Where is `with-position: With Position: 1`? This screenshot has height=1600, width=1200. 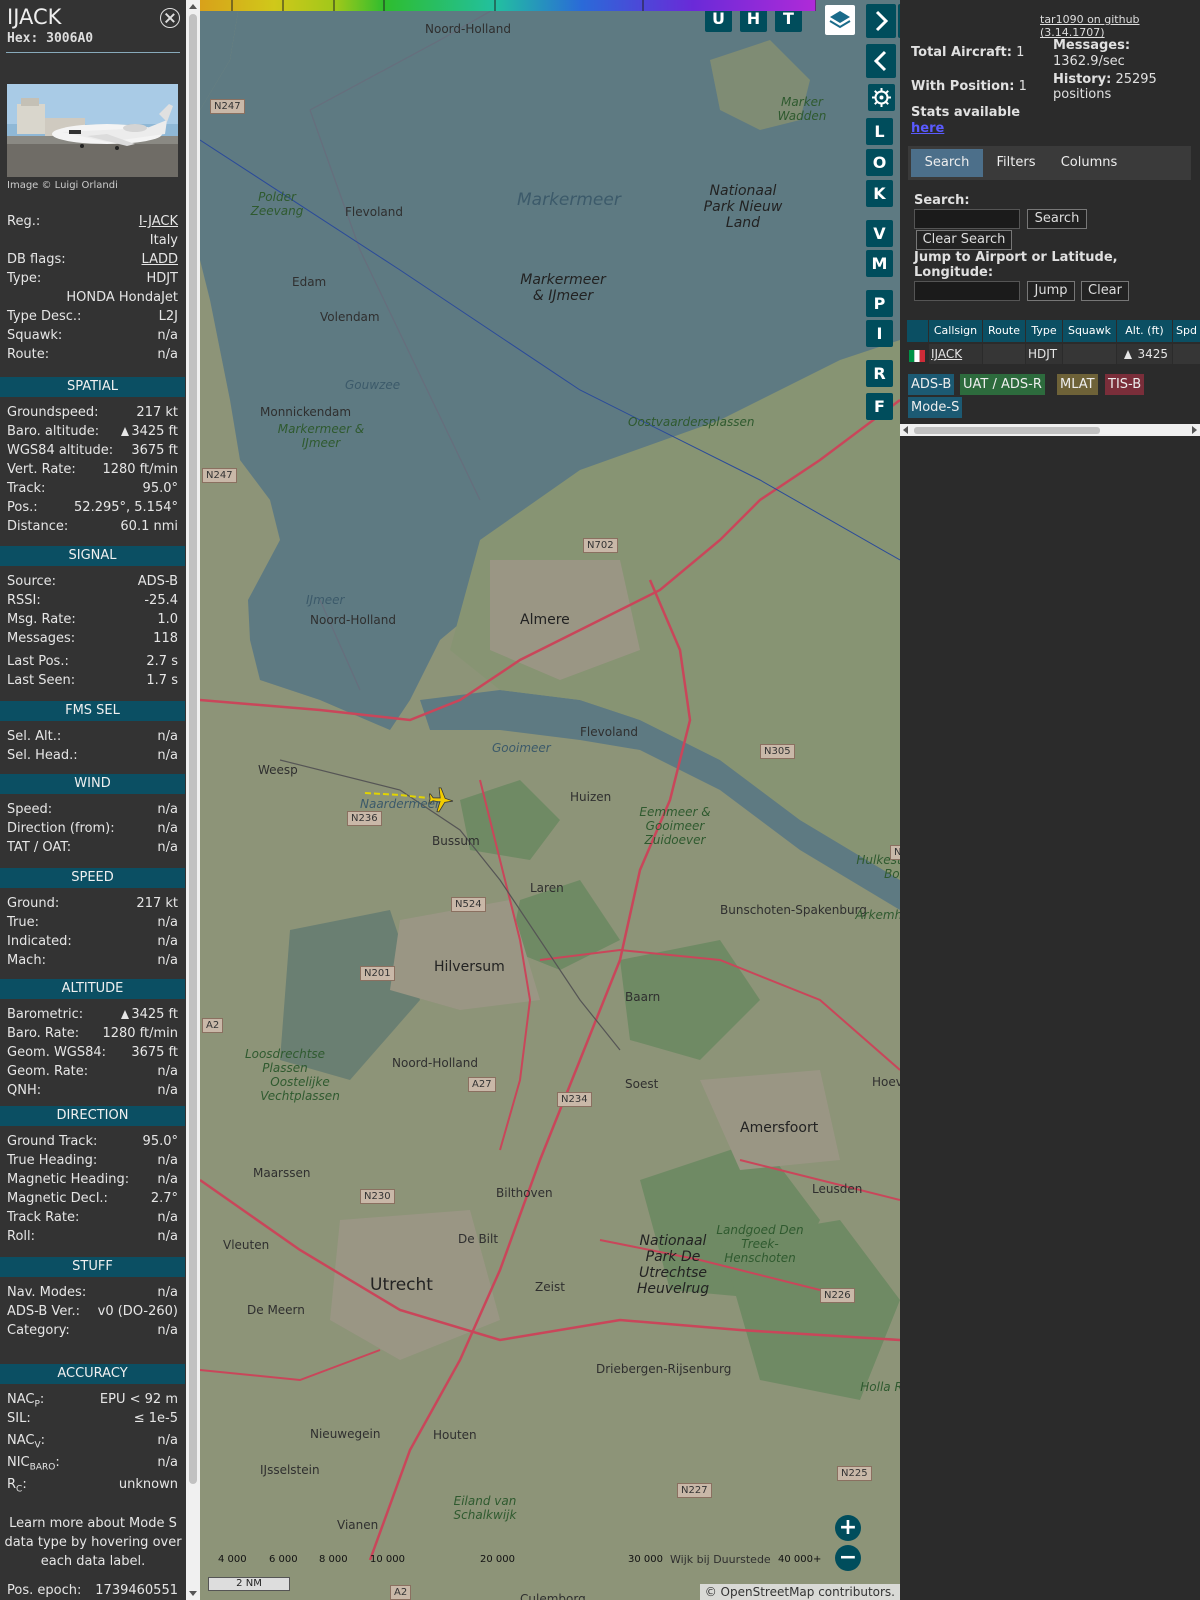 with-position: With Position: 1 is located at coordinates (969, 86).